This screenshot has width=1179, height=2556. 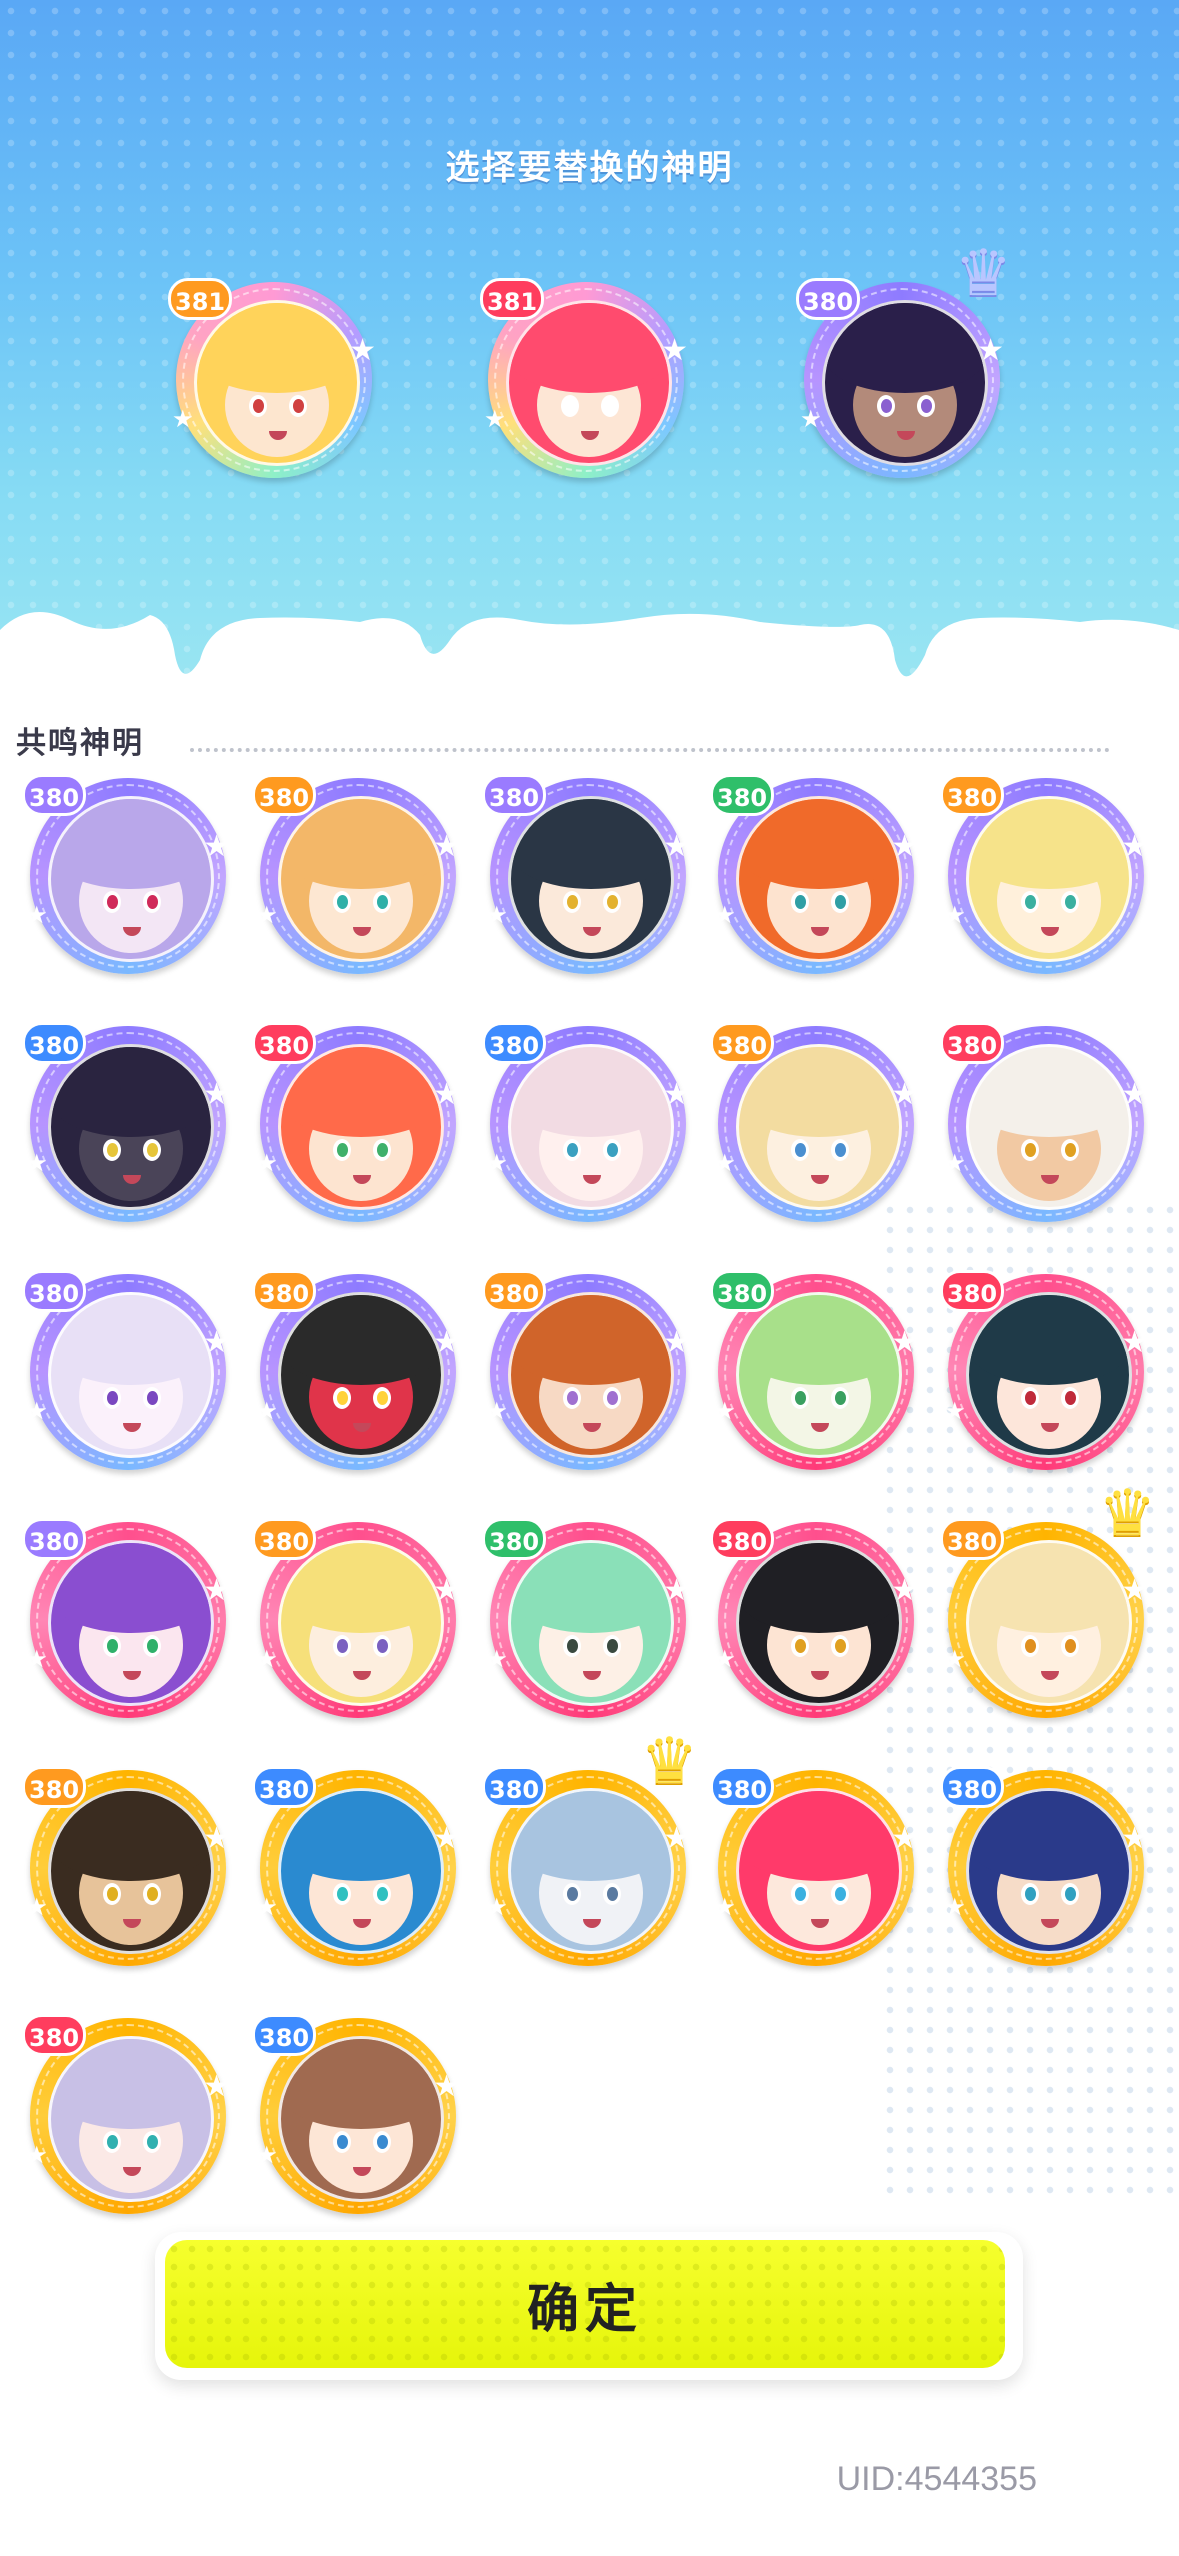 I want to click on selected-god-3: ★ ★ 380 ♛, so click(x=904, y=362).